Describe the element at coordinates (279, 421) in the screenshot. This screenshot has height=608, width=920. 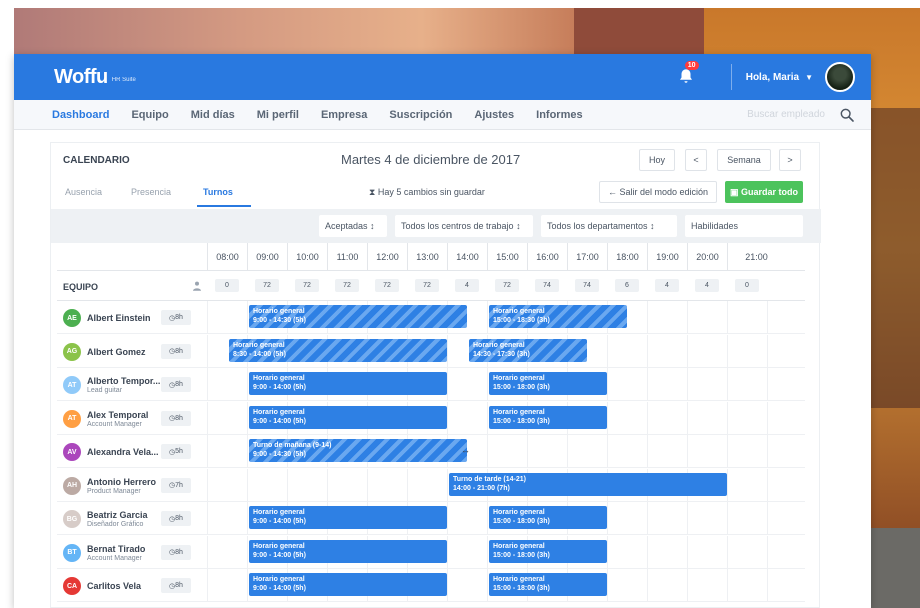
I see `shift-time: 9:00 - 14:00 (5h)` at that location.